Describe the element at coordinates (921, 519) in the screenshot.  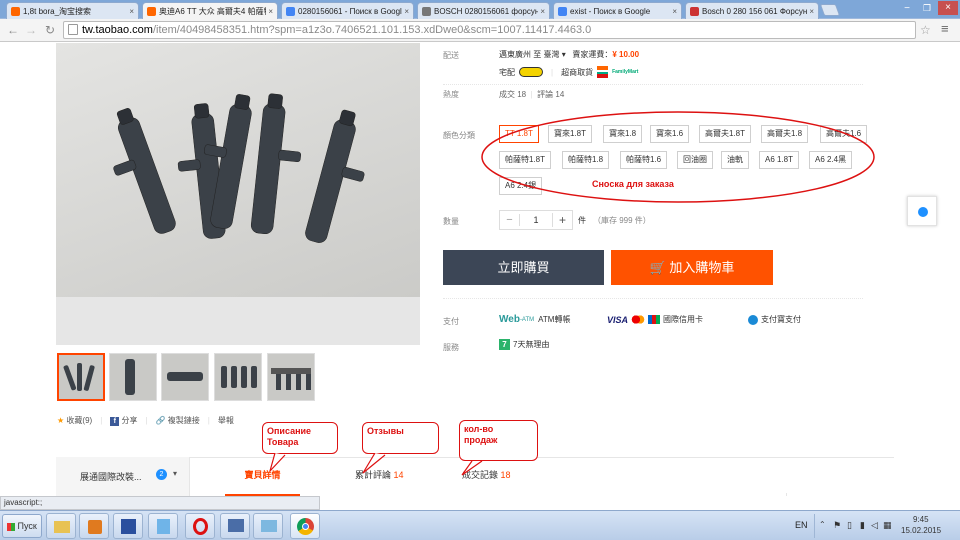
I see `clock-time: 9:45` at that location.